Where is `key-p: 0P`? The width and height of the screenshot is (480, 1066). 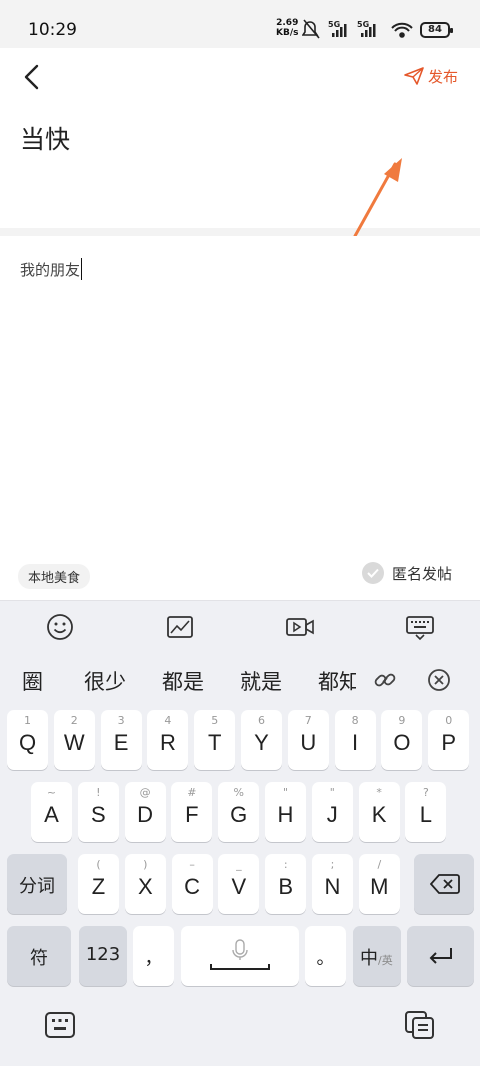 key-p: 0P is located at coordinates (449, 740).